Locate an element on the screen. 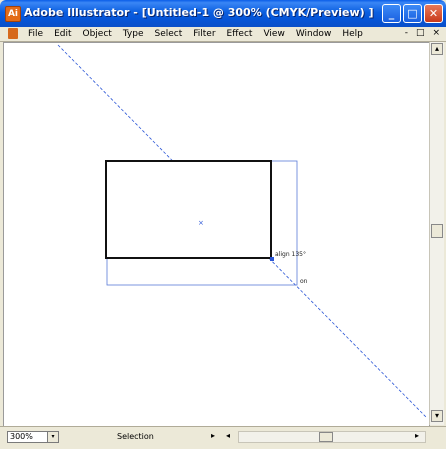  vertical-scroll-thumb is located at coordinates (437, 231).